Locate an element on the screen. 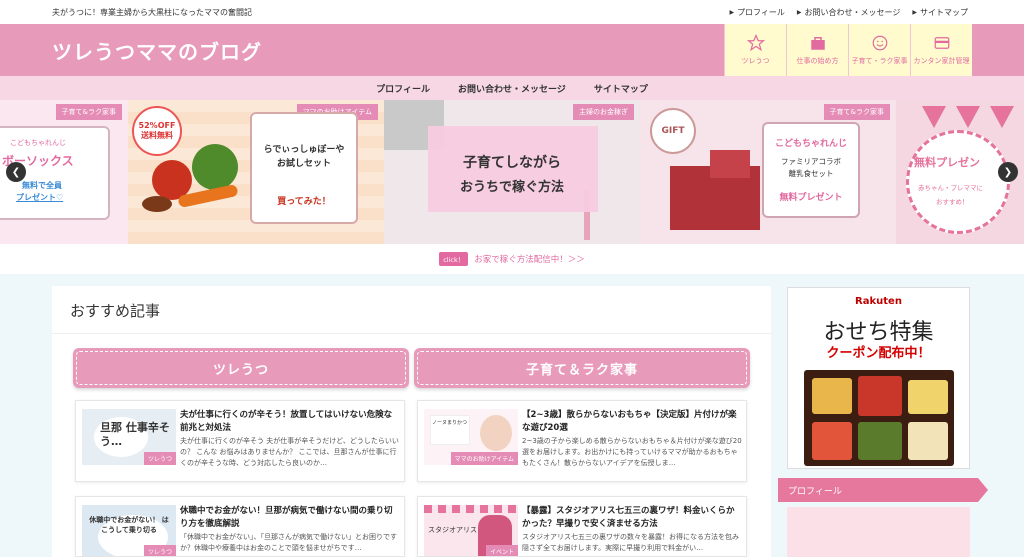 The width and height of the screenshot is (1024, 557). section-title: おすすめ記事 is located at coordinates (115, 311).